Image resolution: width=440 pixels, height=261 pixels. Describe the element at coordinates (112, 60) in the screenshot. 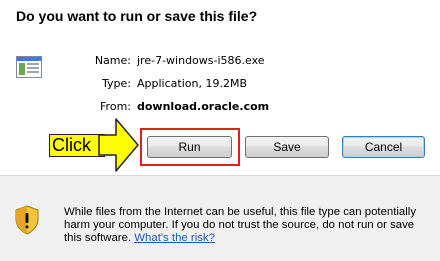

I see `name-label: Name:` at that location.